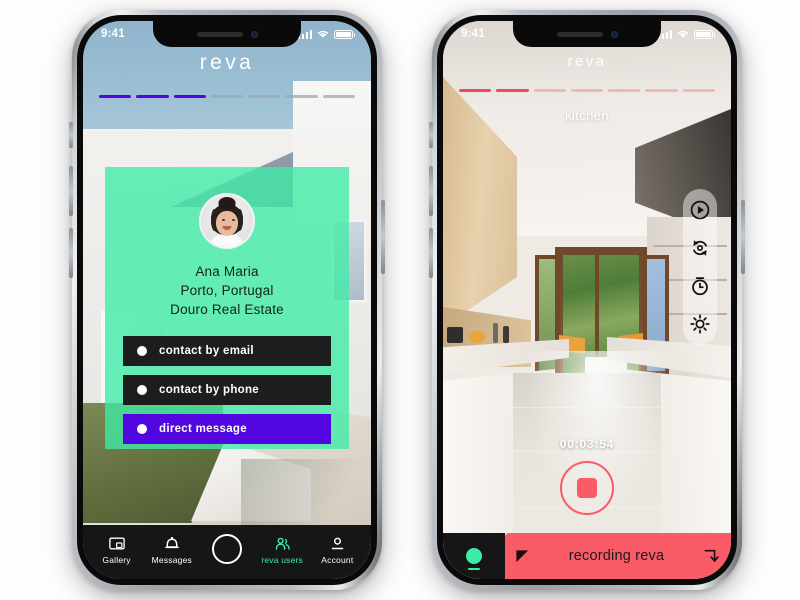 This screenshot has width=800, height=600. Describe the element at coordinates (227, 34) in the screenshot. I see `notch-left` at that location.